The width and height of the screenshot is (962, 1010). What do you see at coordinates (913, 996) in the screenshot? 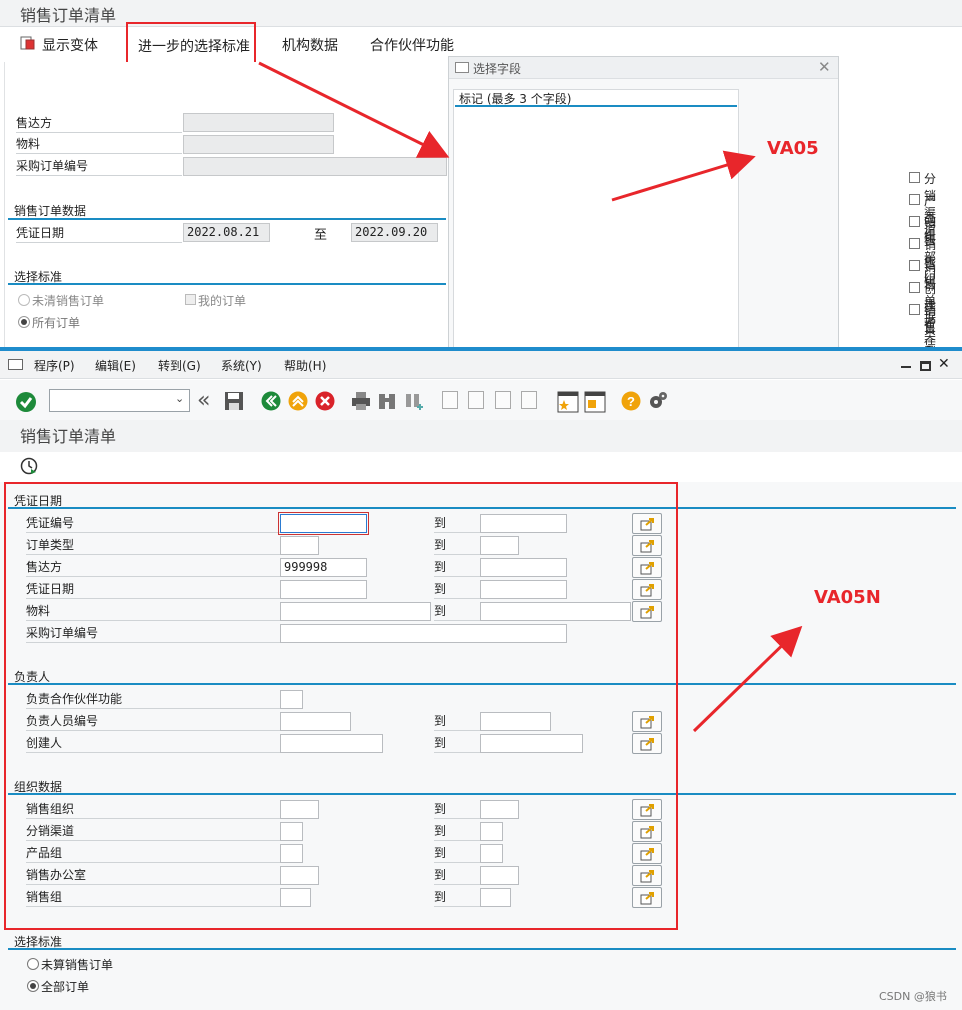
I see `watermark: CSDN @狼书` at bounding box center [913, 996].